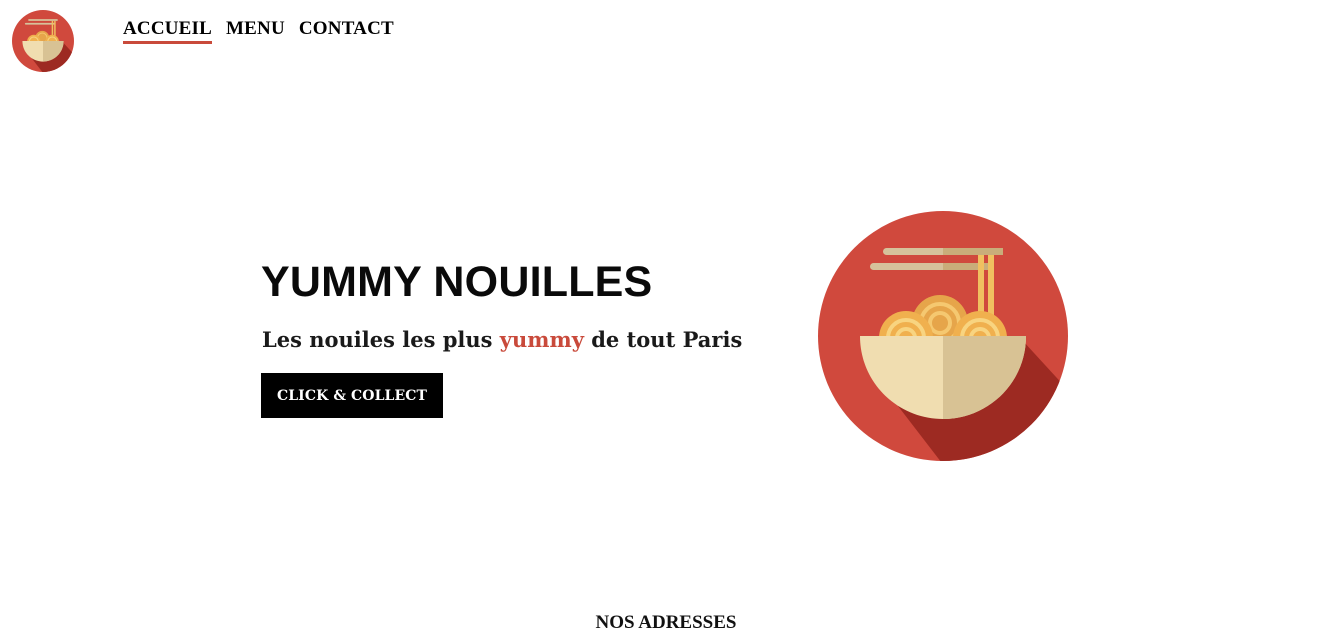 This screenshot has height=634, width=1332. I want to click on nav-contact-link: CONTACT, so click(346, 31).